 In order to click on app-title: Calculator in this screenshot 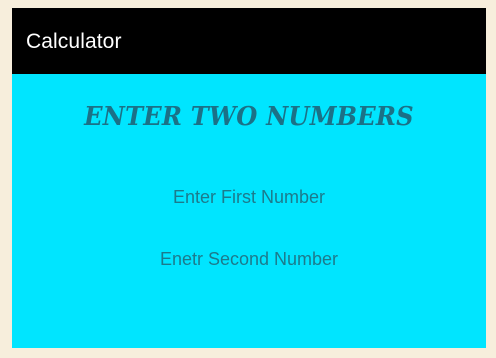, I will do `click(74, 41)`.